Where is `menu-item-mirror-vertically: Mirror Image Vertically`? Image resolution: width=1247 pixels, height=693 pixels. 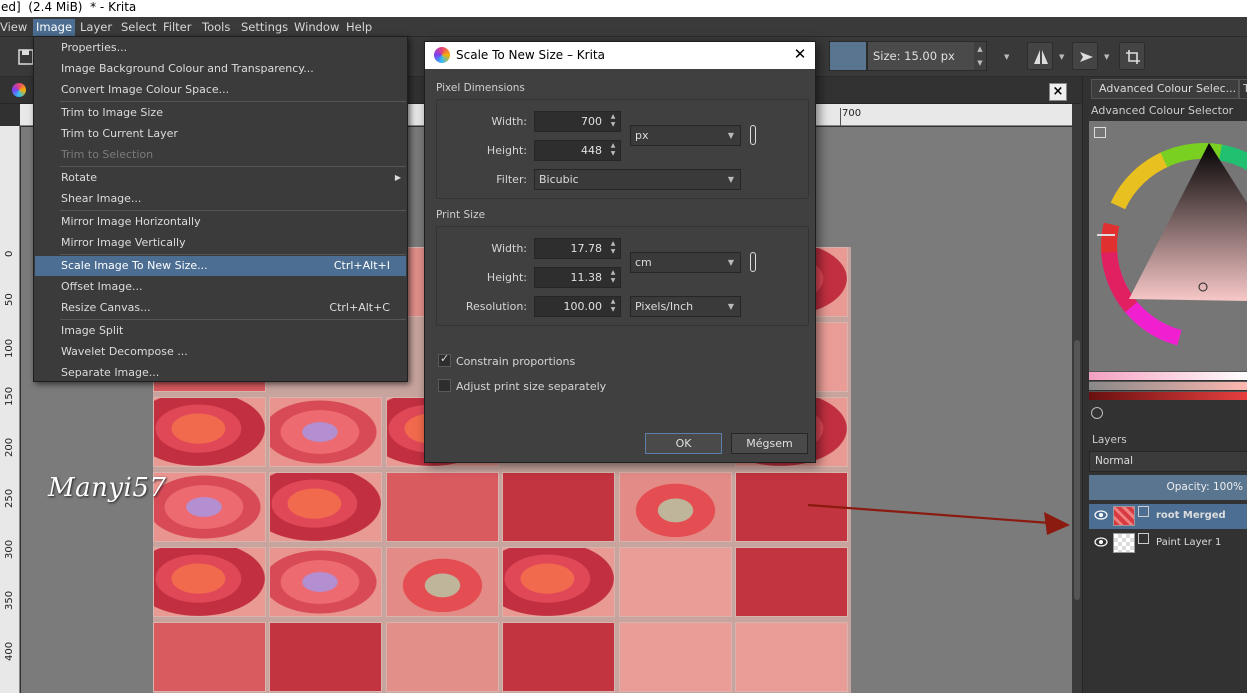 menu-item-mirror-vertically: Mirror Image Vertically is located at coordinates (220, 243).